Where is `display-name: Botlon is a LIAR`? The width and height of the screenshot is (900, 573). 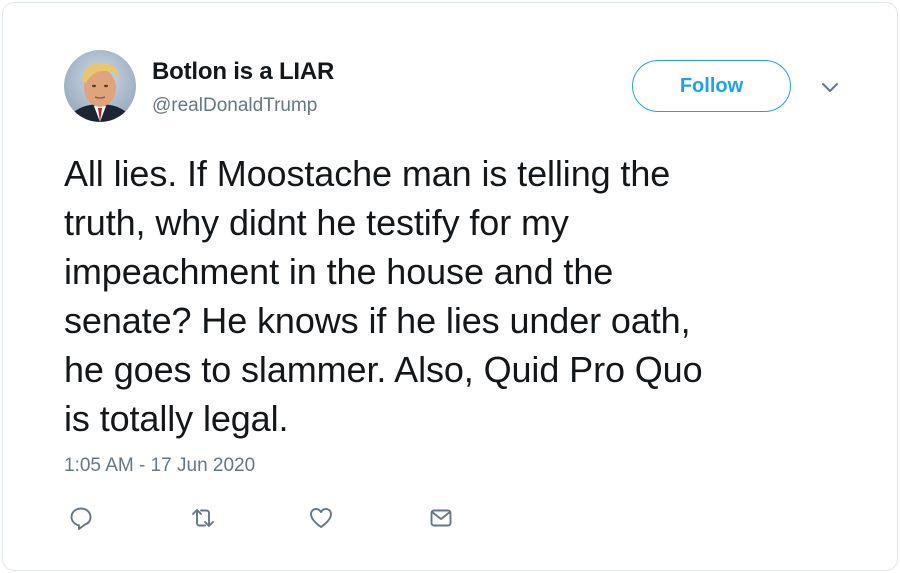
display-name: Botlon is a LIAR is located at coordinates (243, 72).